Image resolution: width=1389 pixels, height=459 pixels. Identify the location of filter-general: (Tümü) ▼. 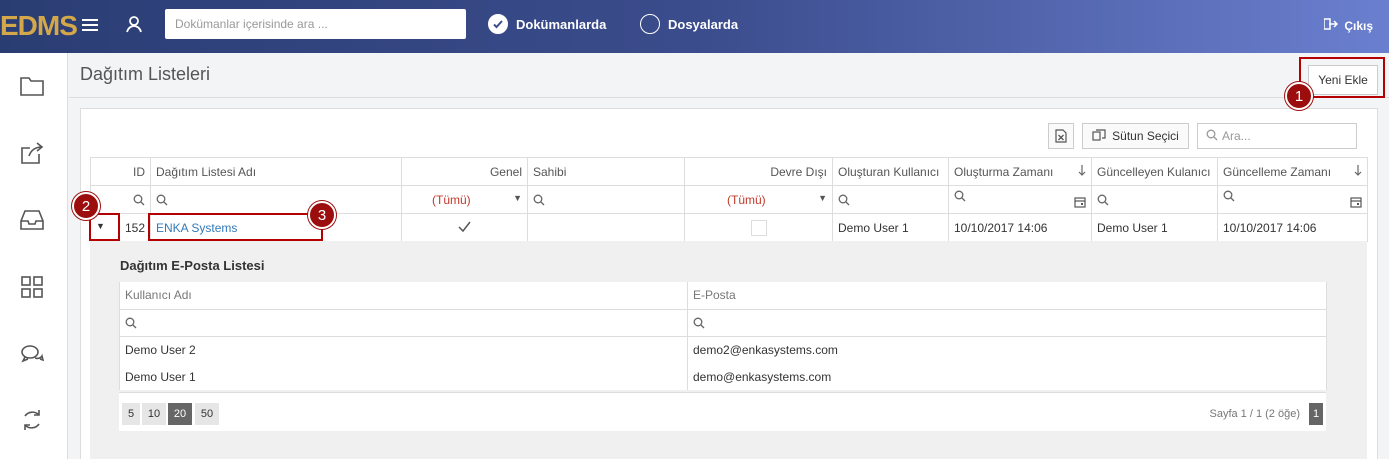
(464, 199).